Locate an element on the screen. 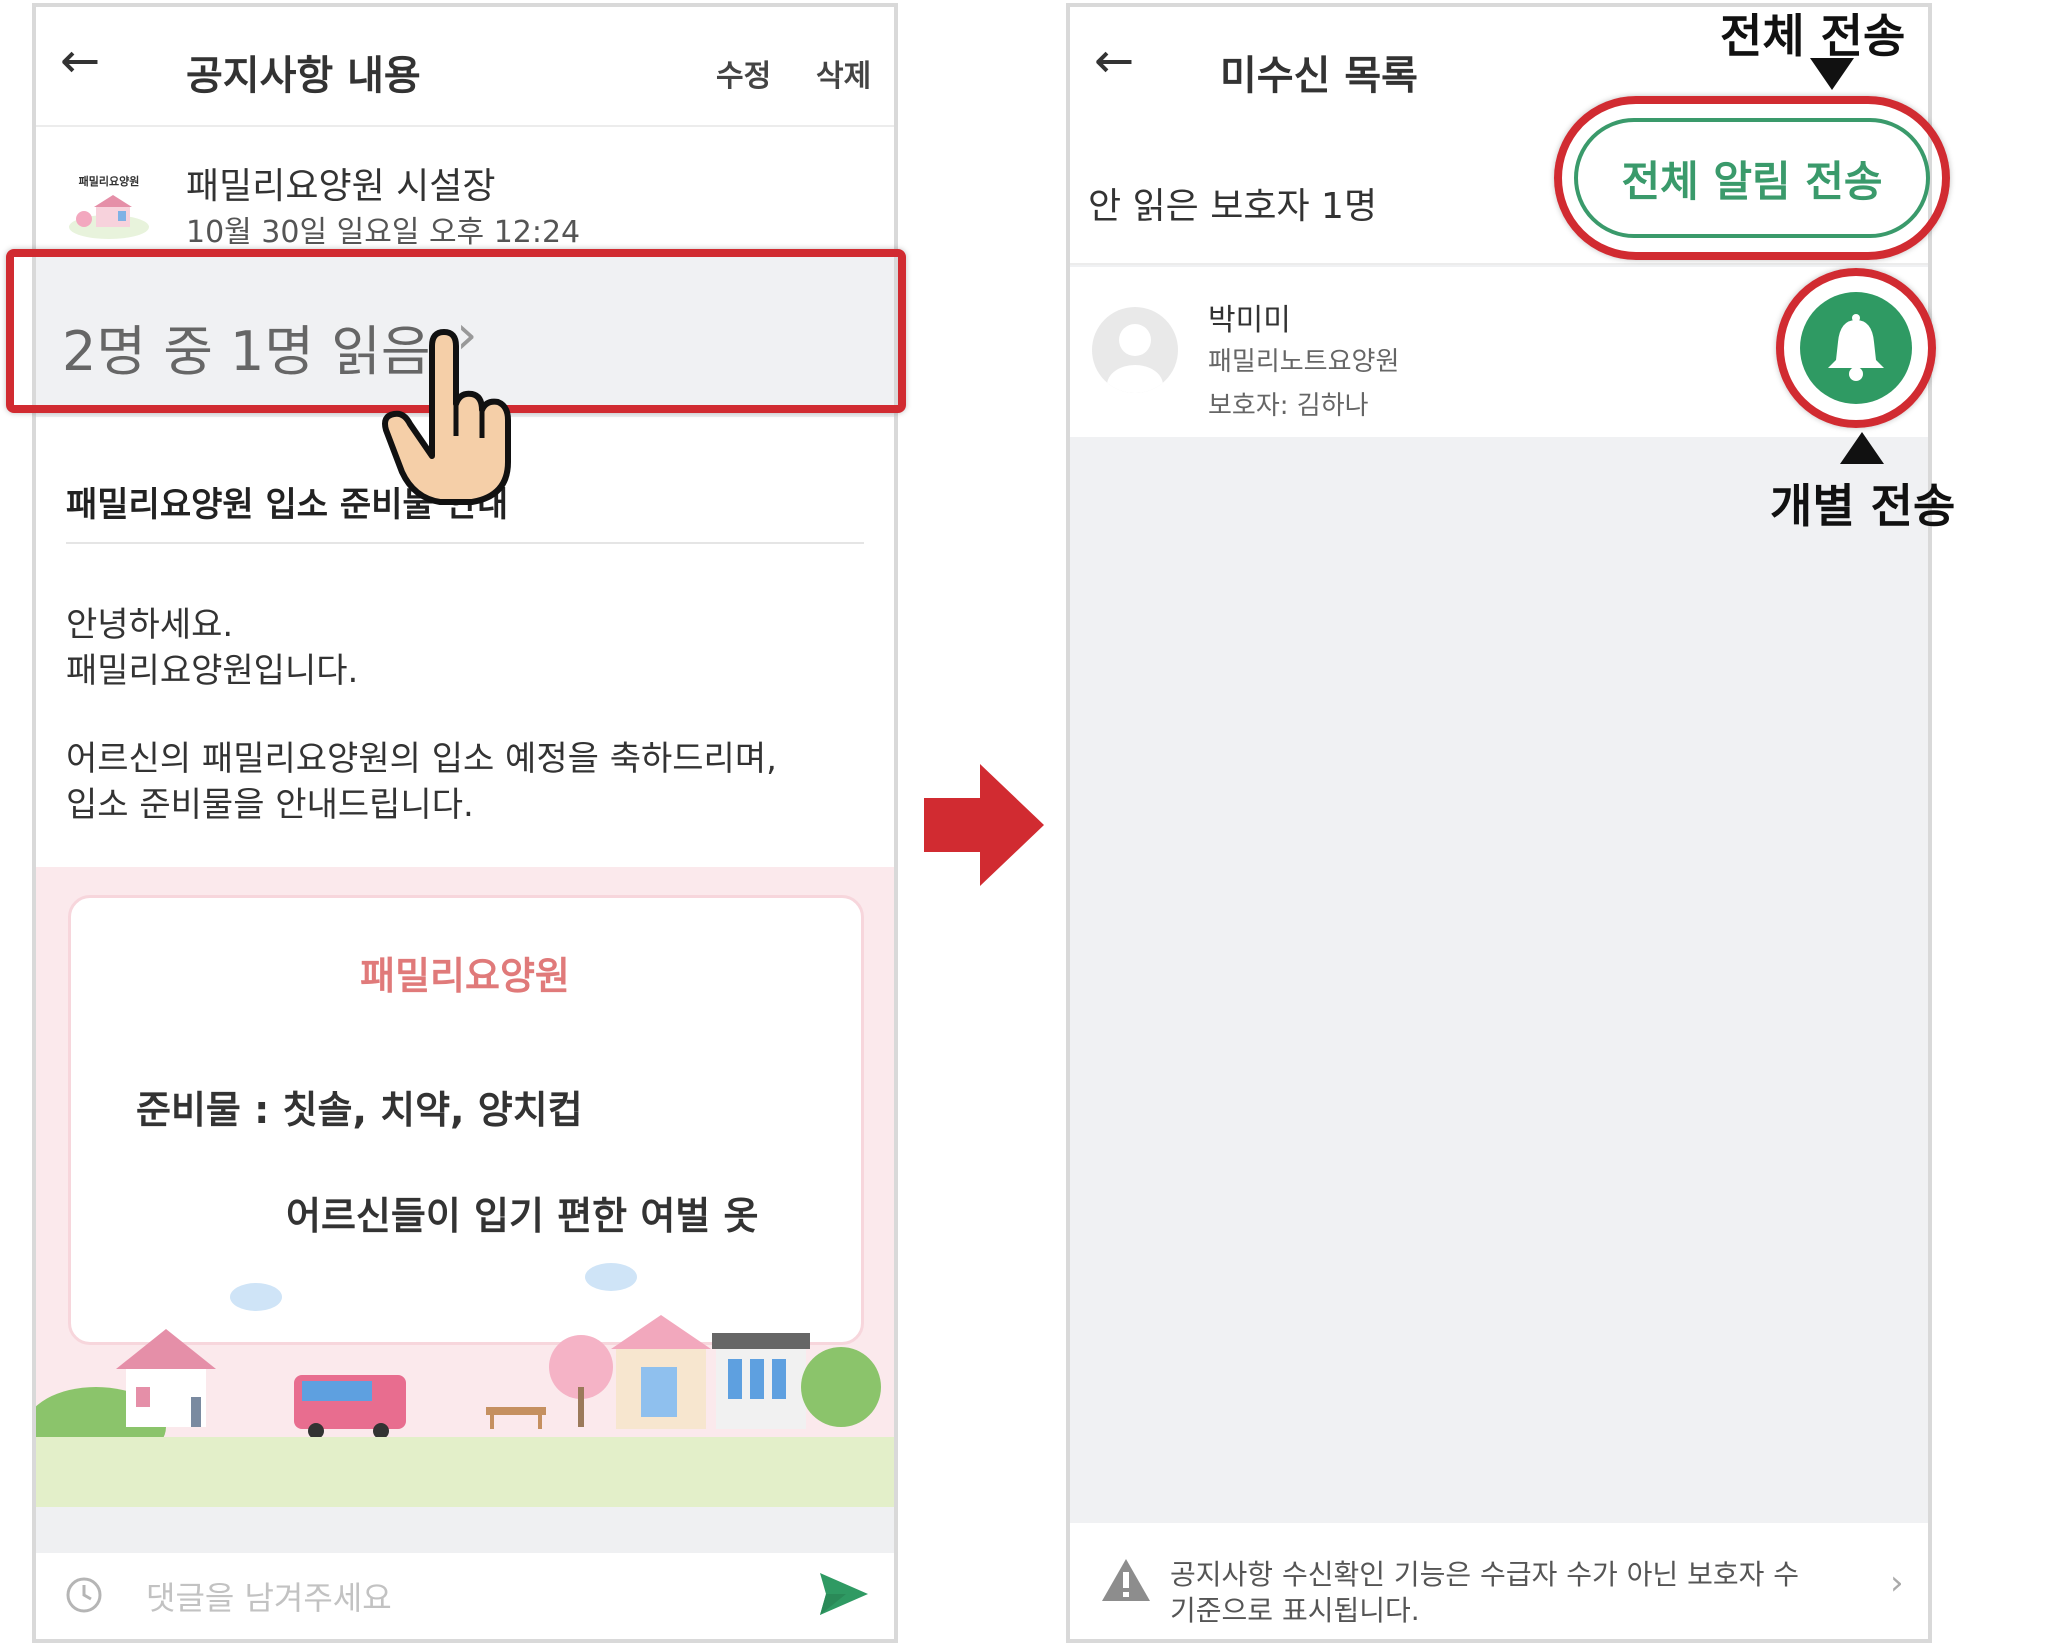 The height and width of the screenshot is (1648, 2048). send-all-button: 전체 알림 전송 is located at coordinates (1752, 178).